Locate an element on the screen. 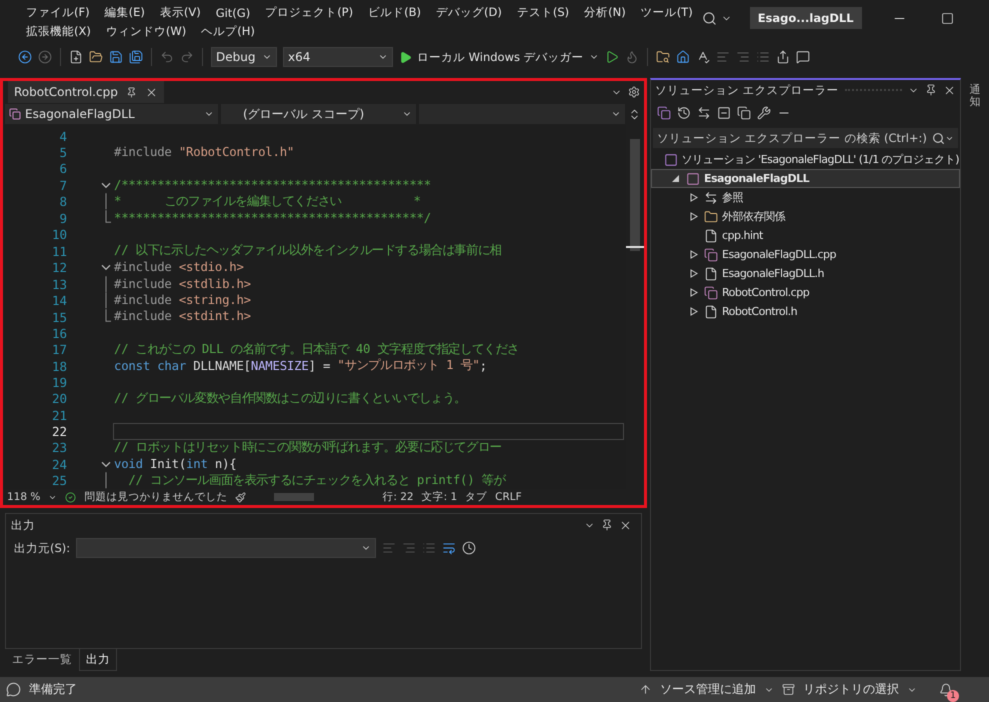  panel-title: ソリューション エクスプローラー is located at coordinates (747, 90).